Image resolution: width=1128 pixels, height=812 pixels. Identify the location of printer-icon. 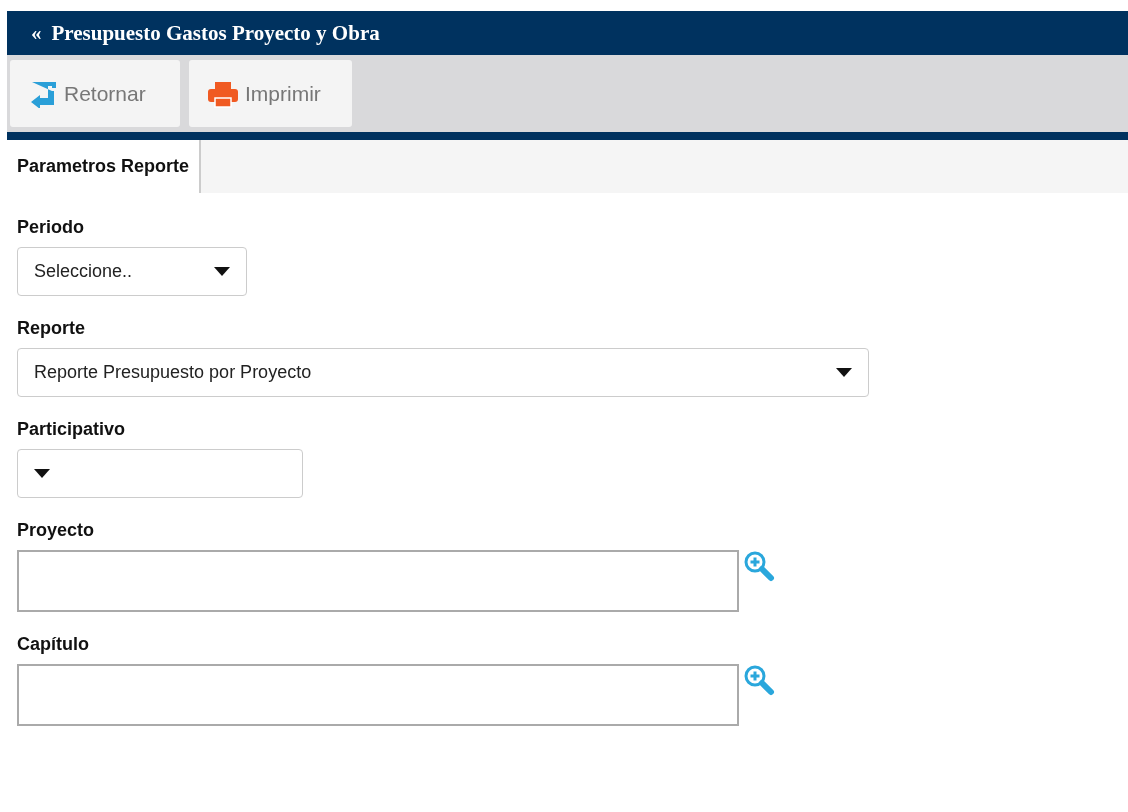
(223, 93).